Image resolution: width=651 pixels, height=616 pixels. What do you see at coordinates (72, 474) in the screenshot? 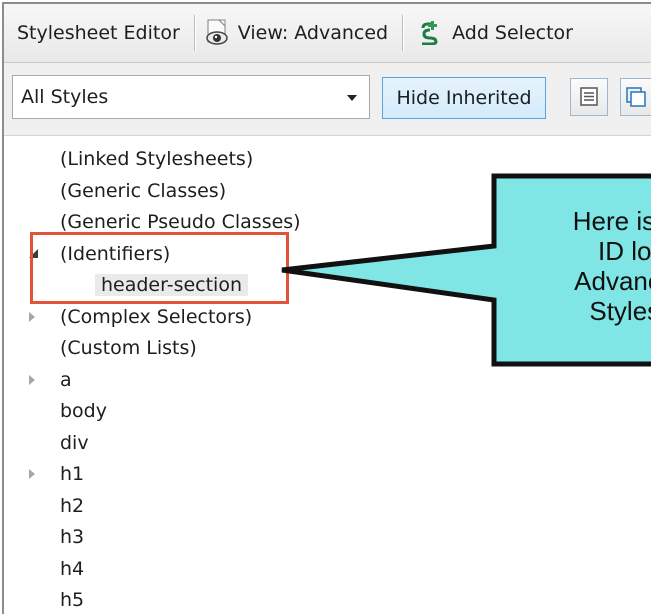
I see `tree-item-label: h1` at bounding box center [72, 474].